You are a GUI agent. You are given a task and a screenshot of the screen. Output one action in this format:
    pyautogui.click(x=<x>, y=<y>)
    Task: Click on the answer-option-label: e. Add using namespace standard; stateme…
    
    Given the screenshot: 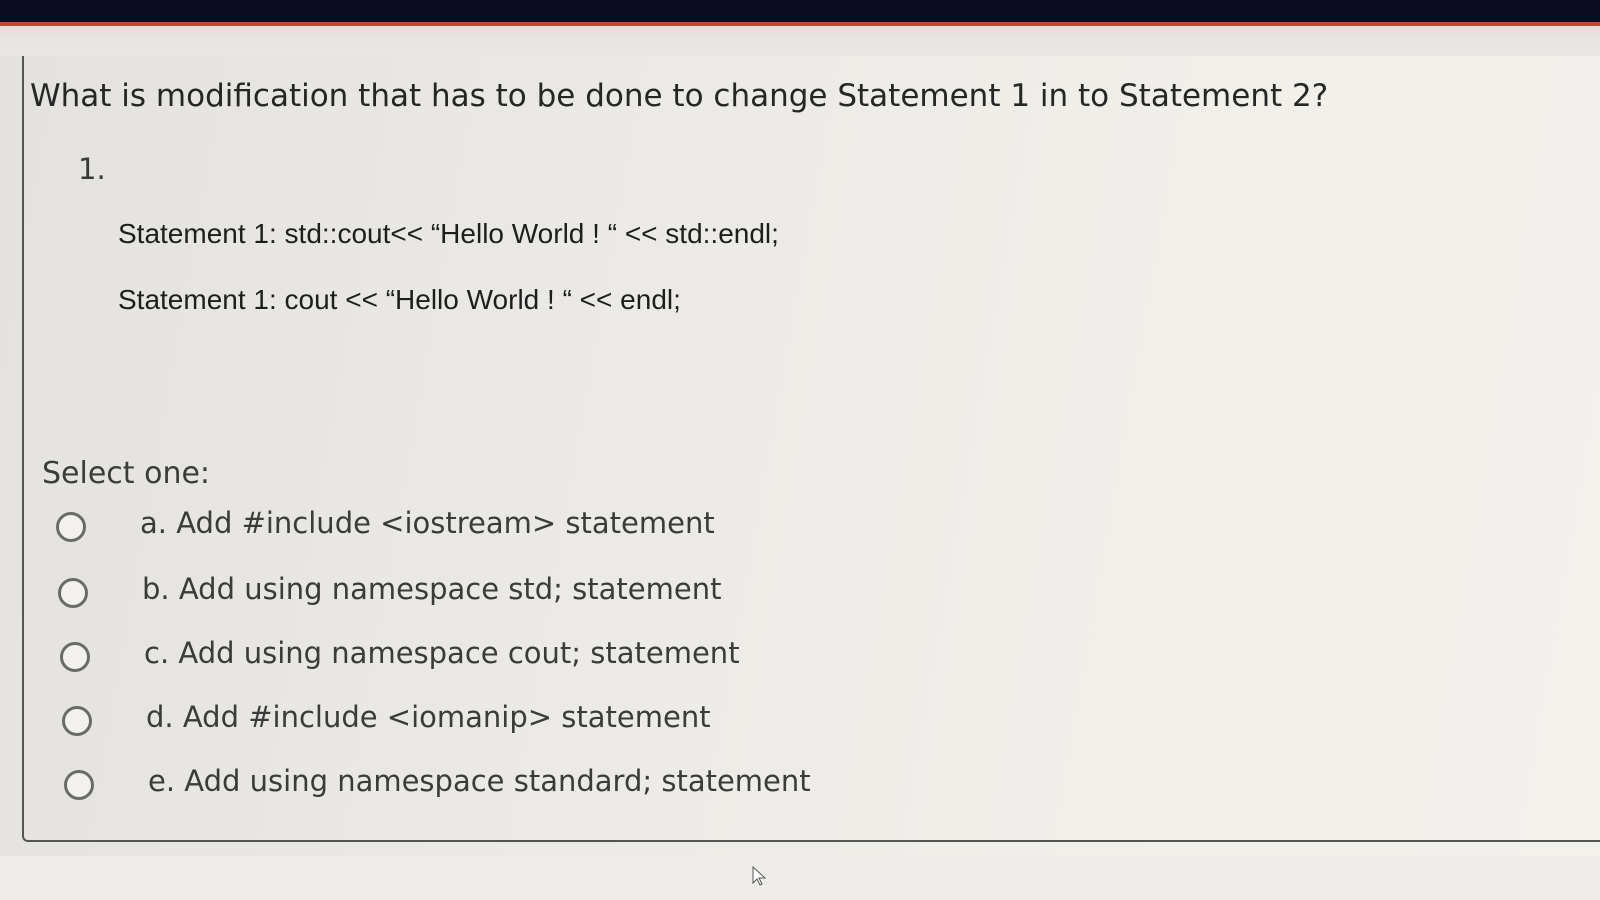 What is the action you would take?
    pyautogui.click(x=479, y=781)
    